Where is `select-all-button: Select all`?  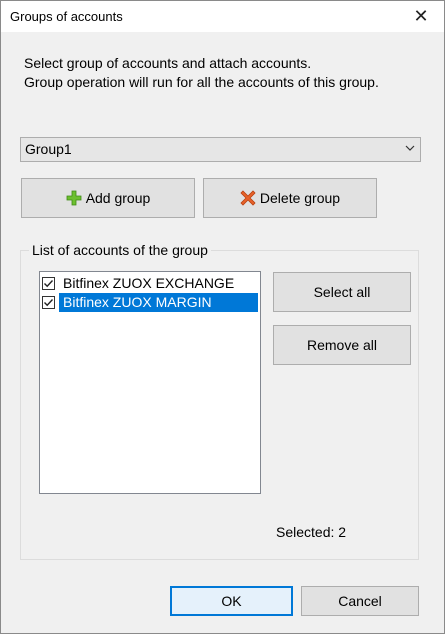 select-all-button: Select all is located at coordinates (342, 292).